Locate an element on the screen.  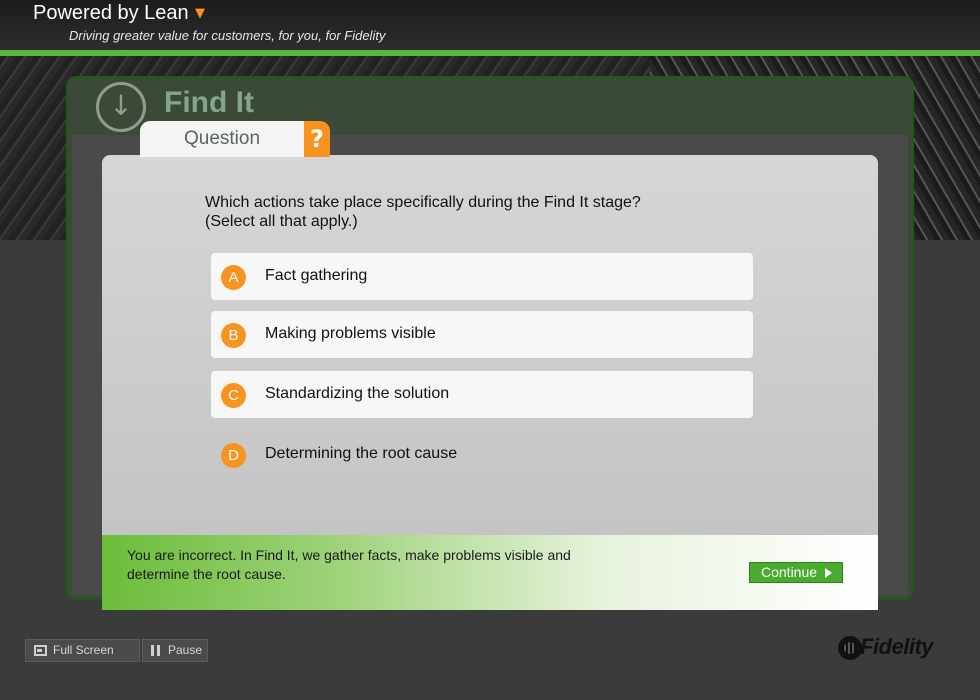
choice-label: Making problems visible is located at coordinates (350, 333).